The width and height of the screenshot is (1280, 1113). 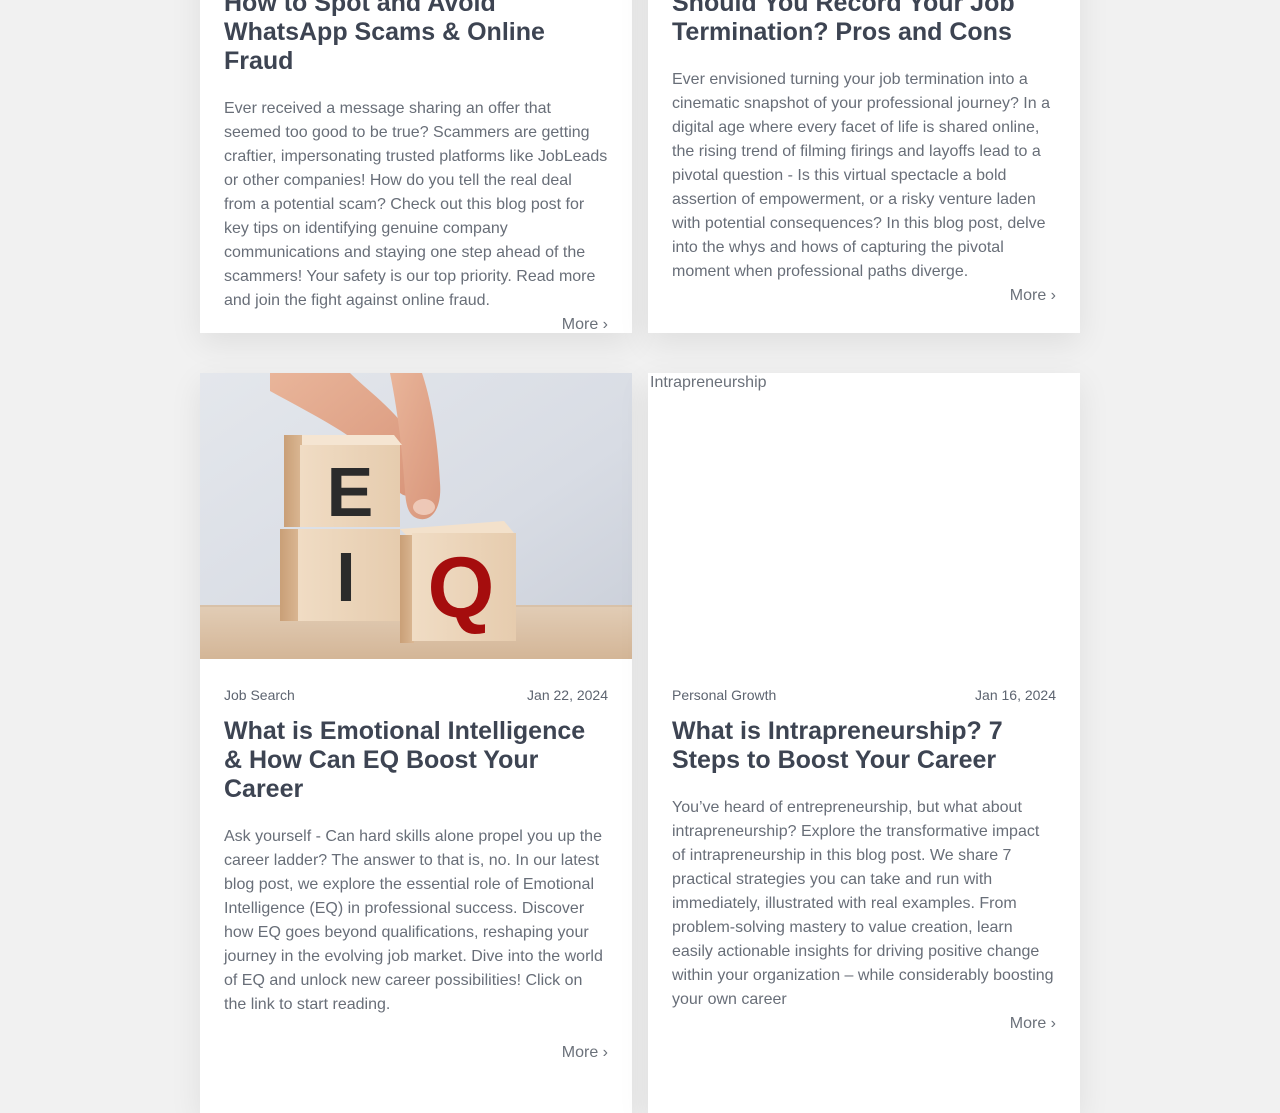 I want to click on card-category: Job Search, so click(x=259, y=695).